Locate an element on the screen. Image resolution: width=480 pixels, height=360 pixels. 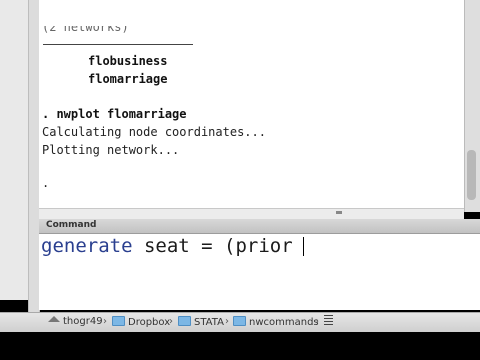
command-input-rest: seat = (prior is located at coordinates (212, 246).